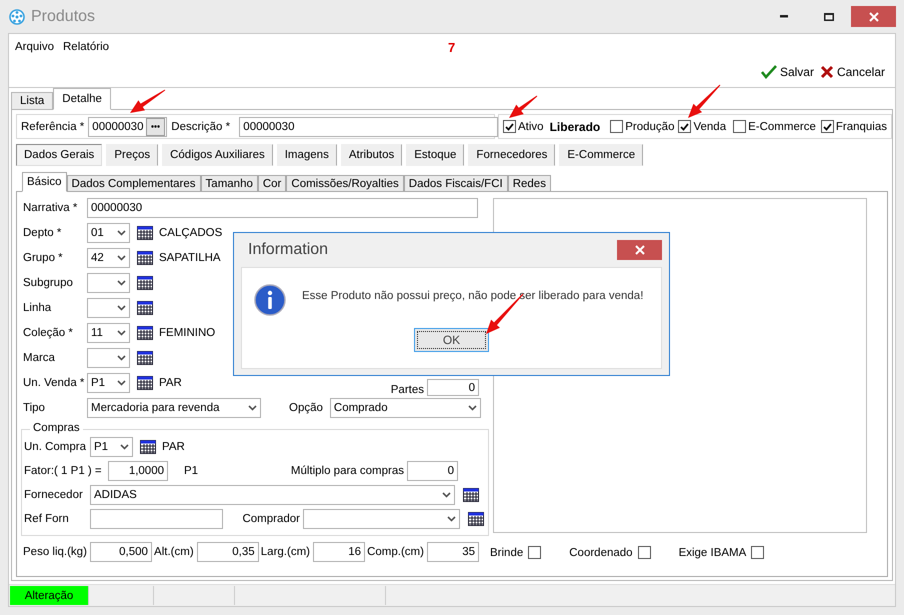  I want to click on menu-item: Arquivo, so click(34, 47).